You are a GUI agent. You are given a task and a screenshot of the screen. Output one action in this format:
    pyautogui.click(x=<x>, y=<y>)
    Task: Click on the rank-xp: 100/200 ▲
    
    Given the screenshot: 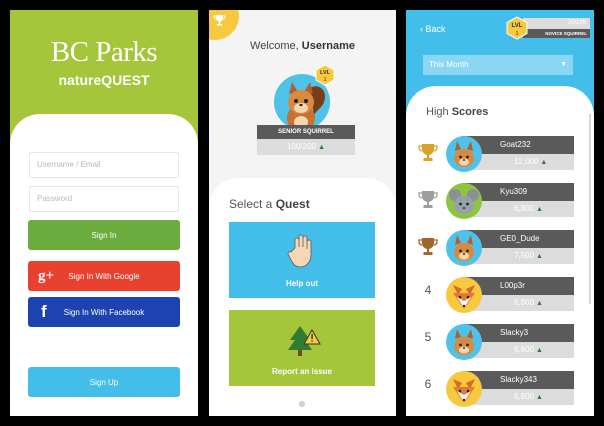 What is the action you would take?
    pyautogui.click(x=306, y=147)
    